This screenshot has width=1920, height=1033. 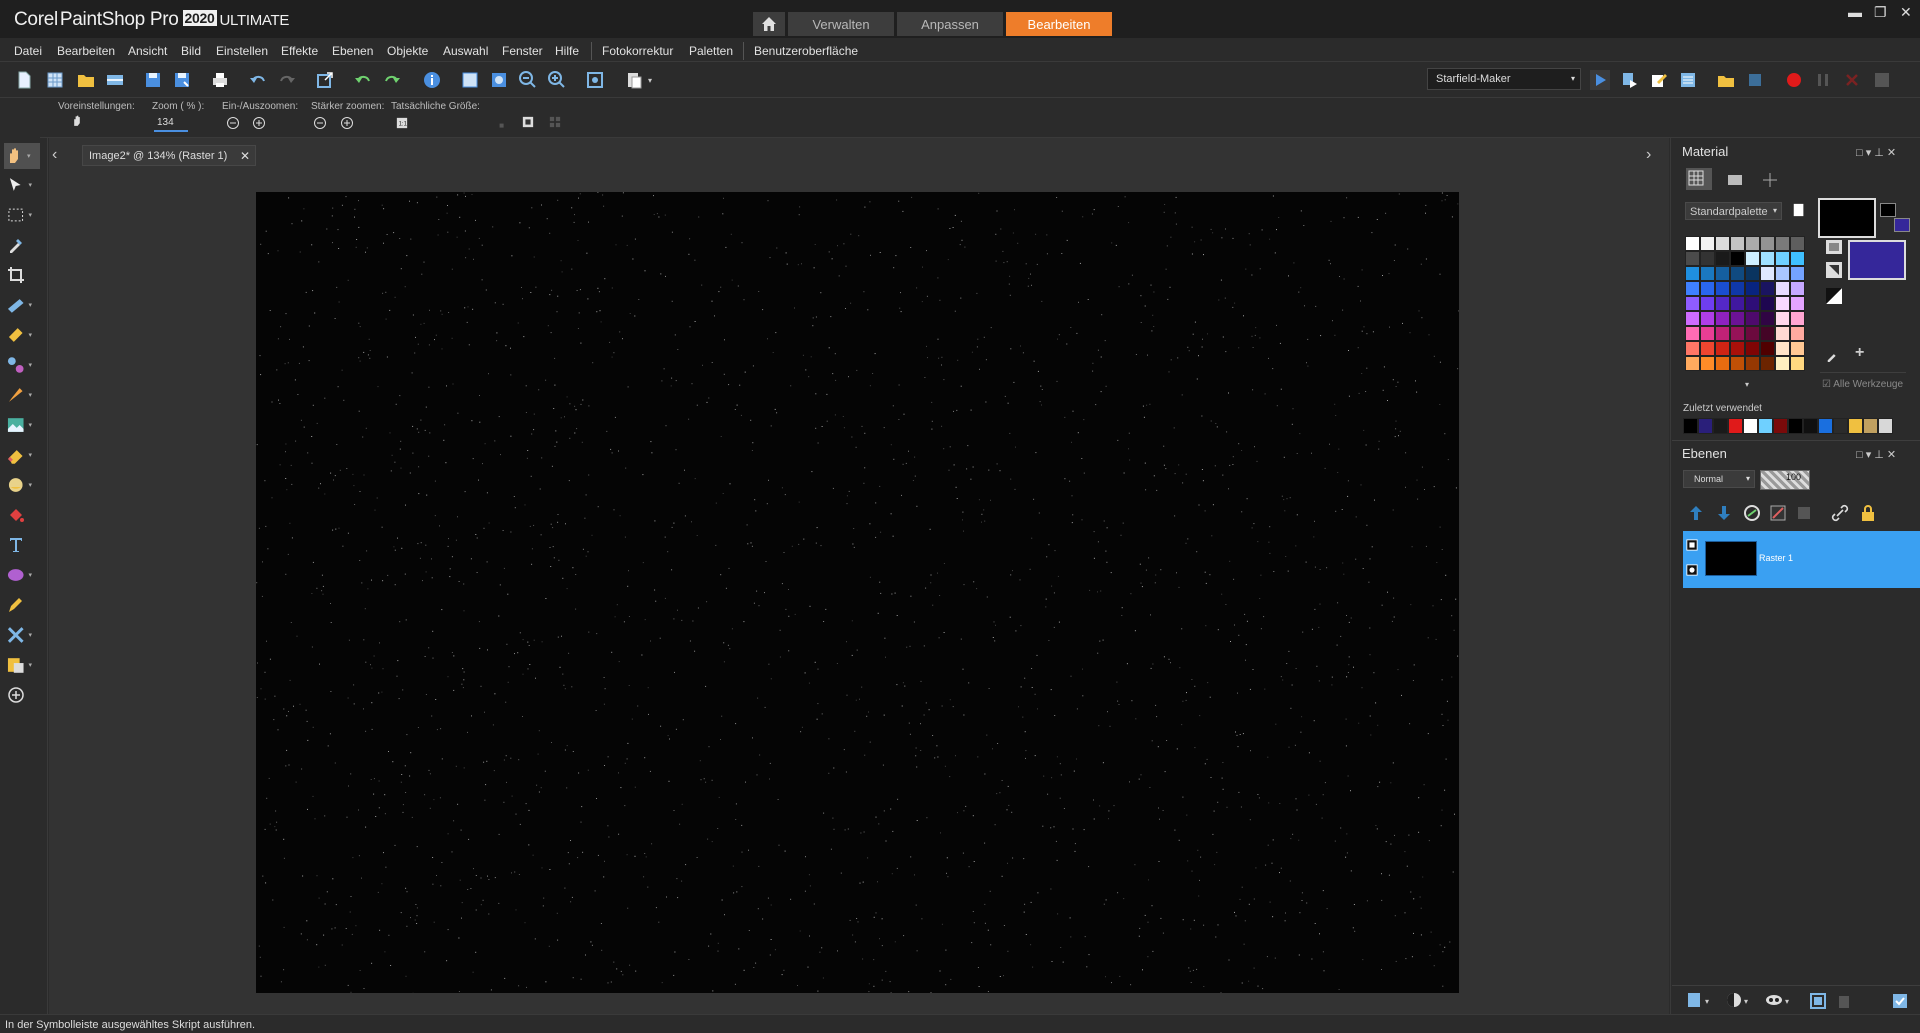 What do you see at coordinates (19, 575) in the screenshot?
I see `preset-shape-tool: ▾` at bounding box center [19, 575].